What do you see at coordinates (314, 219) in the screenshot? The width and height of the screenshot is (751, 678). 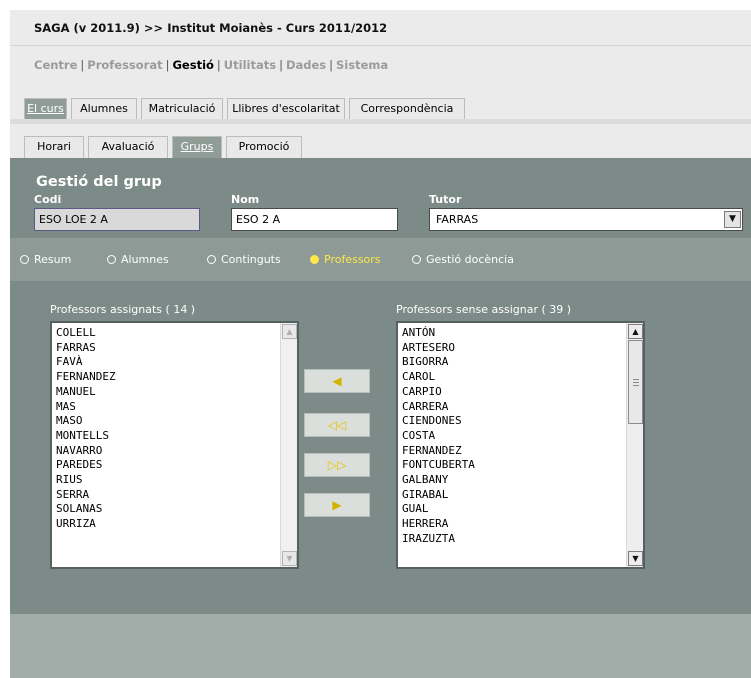 I see `nom-field: ESO 2 A` at bounding box center [314, 219].